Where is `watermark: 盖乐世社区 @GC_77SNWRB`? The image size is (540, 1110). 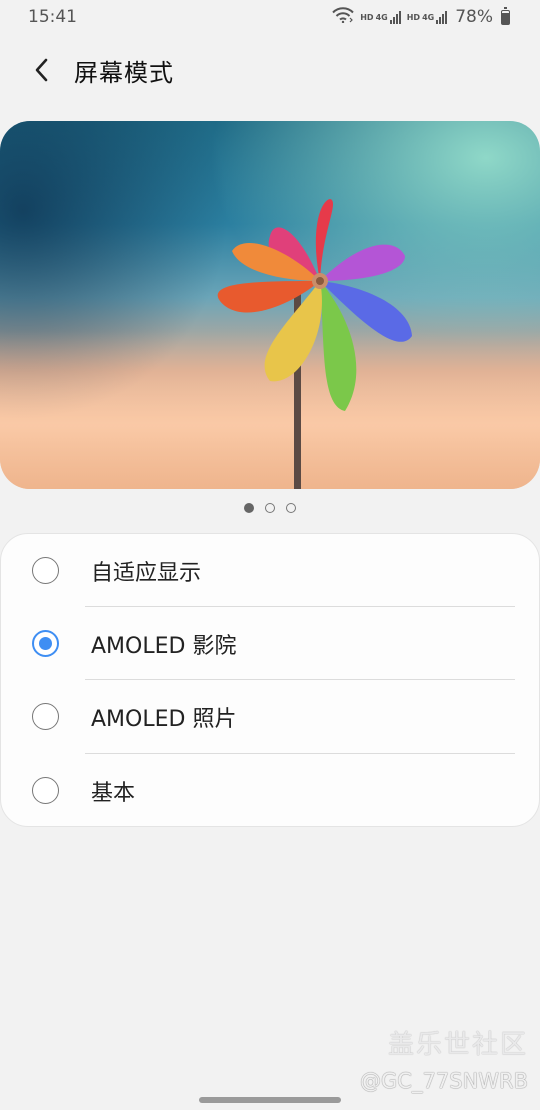
watermark: 盖乐世社区 @GC_77SNWRB is located at coordinates (444, 1058).